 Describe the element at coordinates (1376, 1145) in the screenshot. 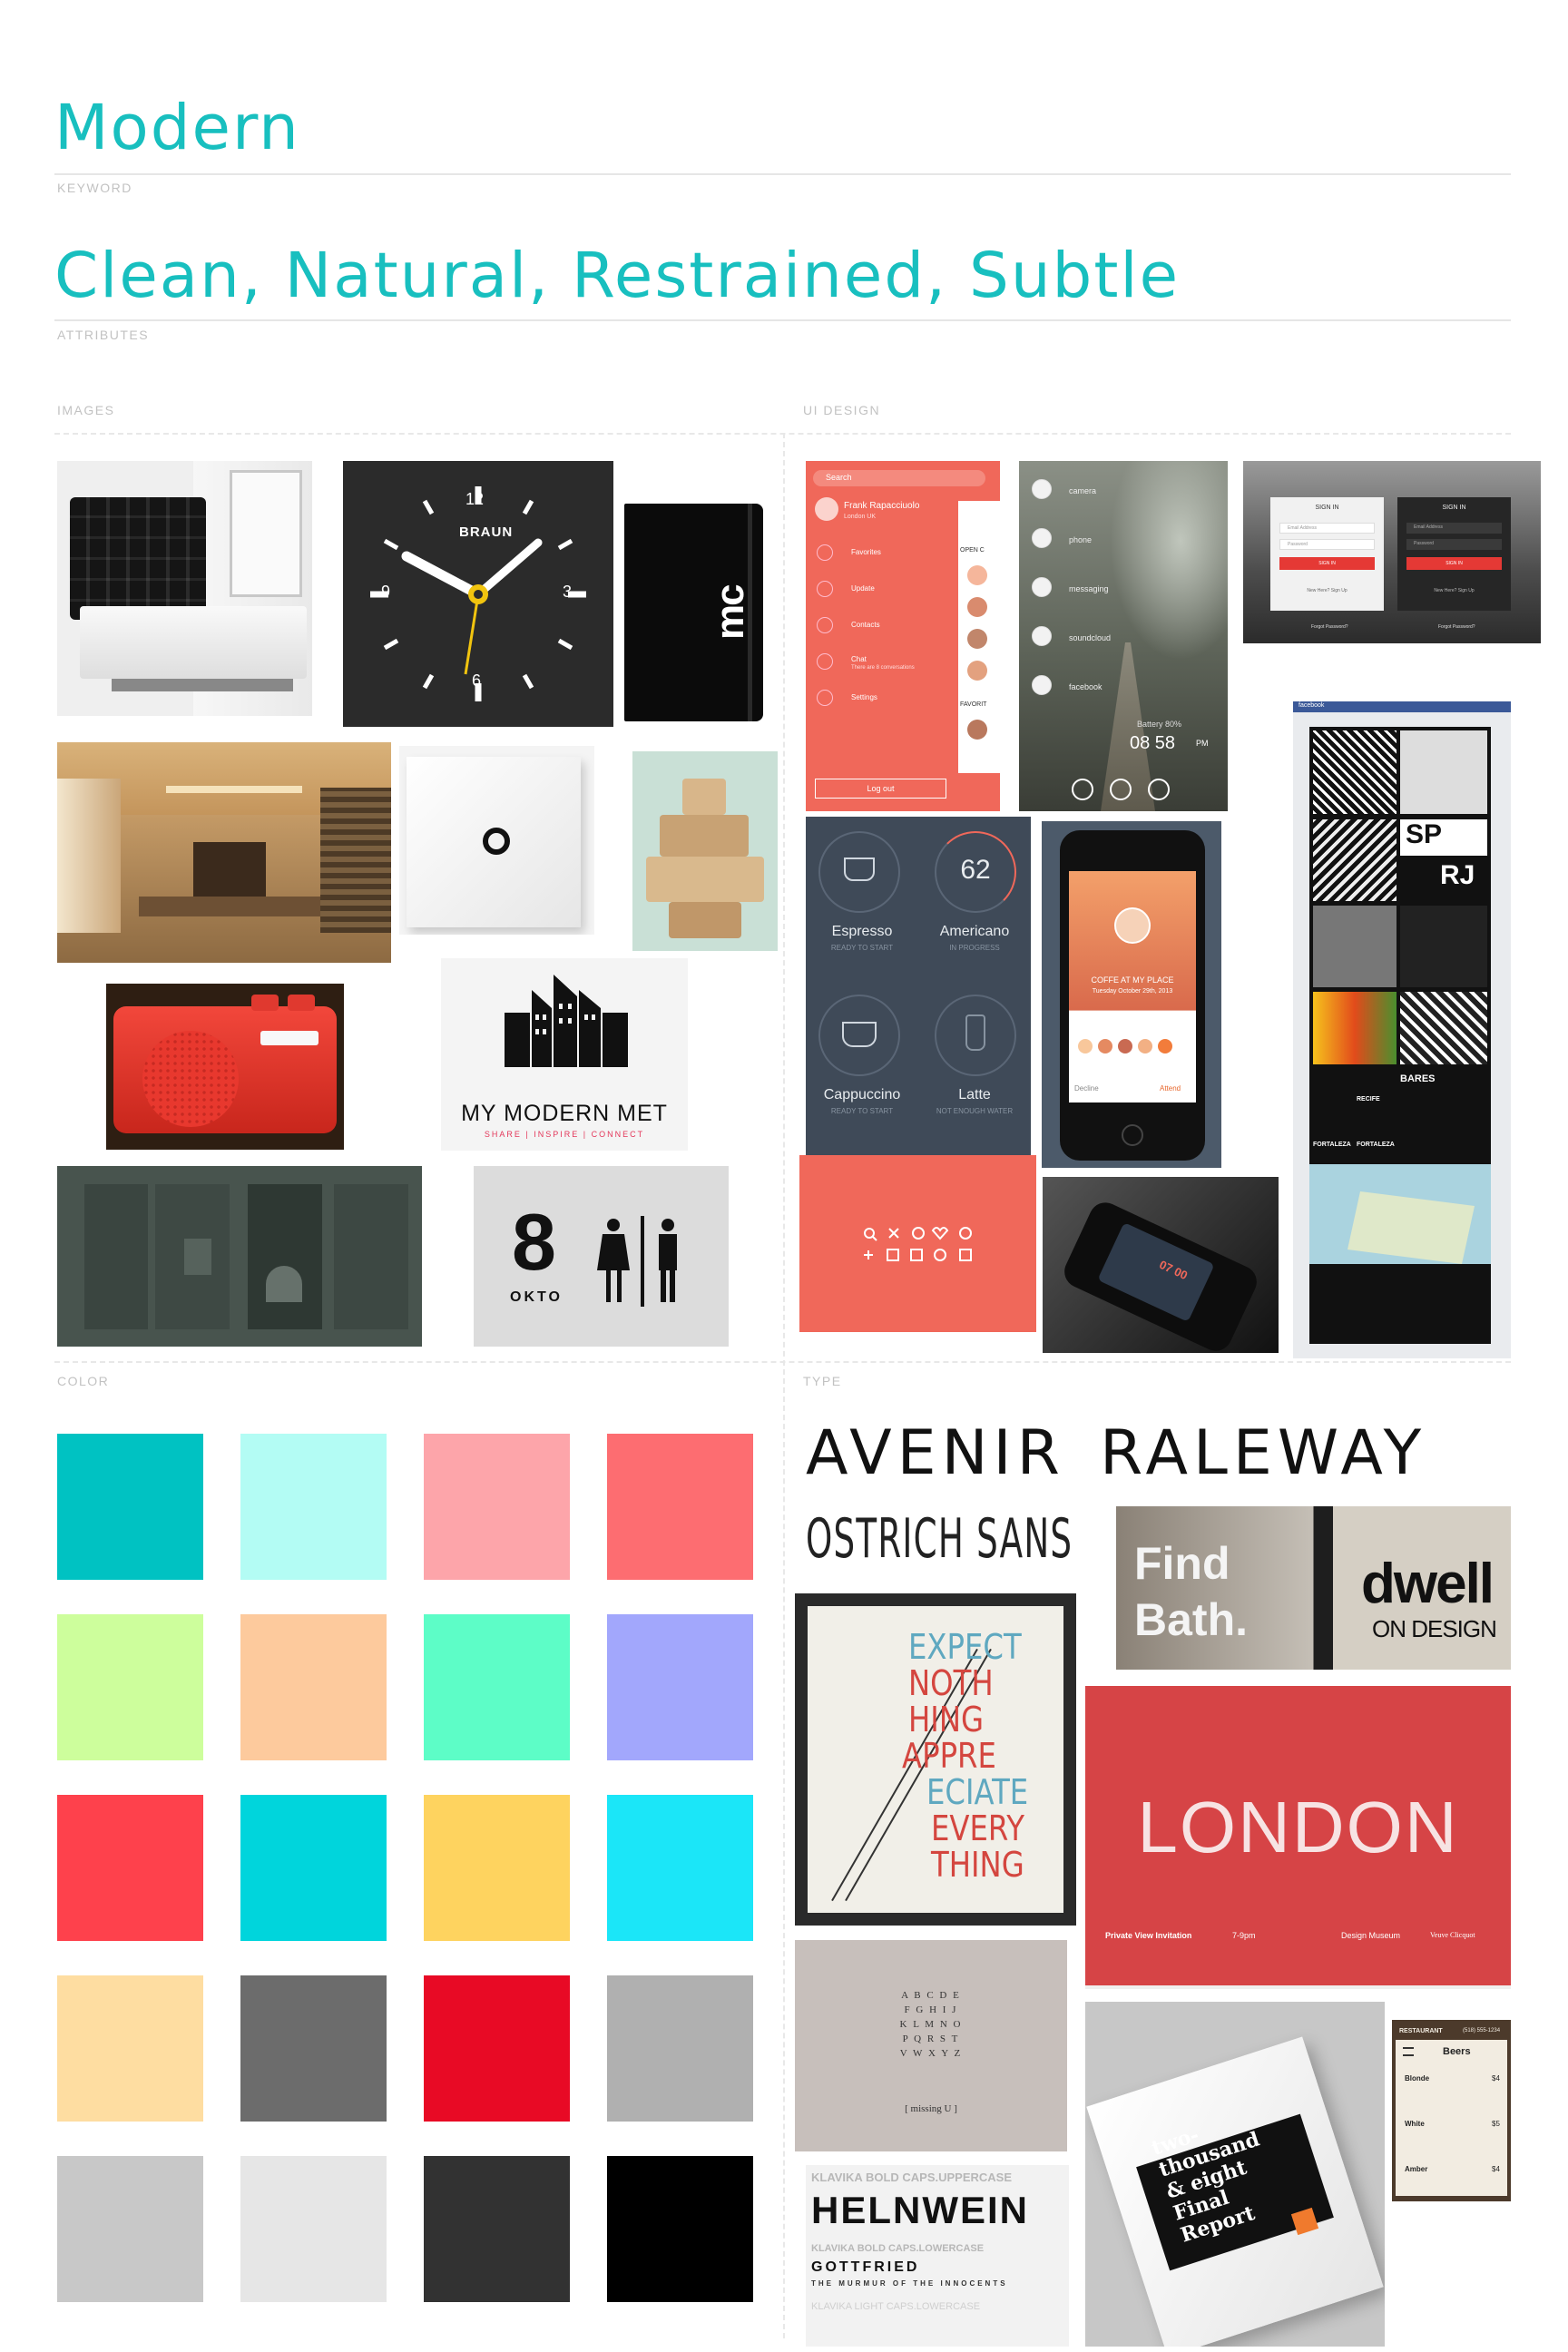

I see `fb-label-fortaleza-2: FORTALEZA` at that location.